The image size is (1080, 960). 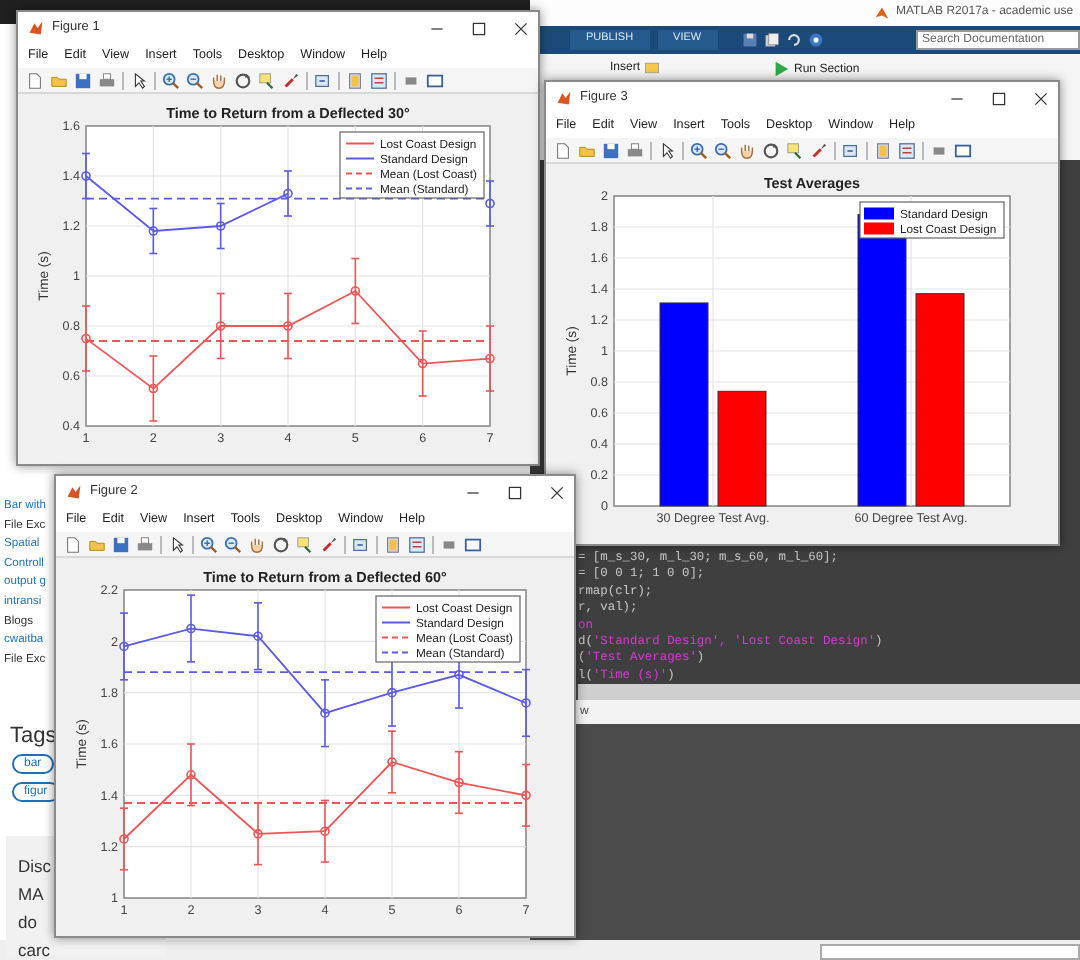 I want to click on help-icon, so click(x=815, y=40).